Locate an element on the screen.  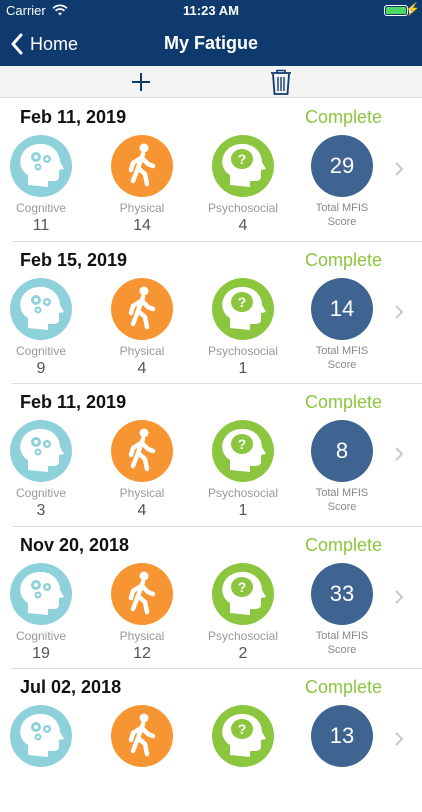
physical-metric: Physical 14 is located at coordinates (142, 185).